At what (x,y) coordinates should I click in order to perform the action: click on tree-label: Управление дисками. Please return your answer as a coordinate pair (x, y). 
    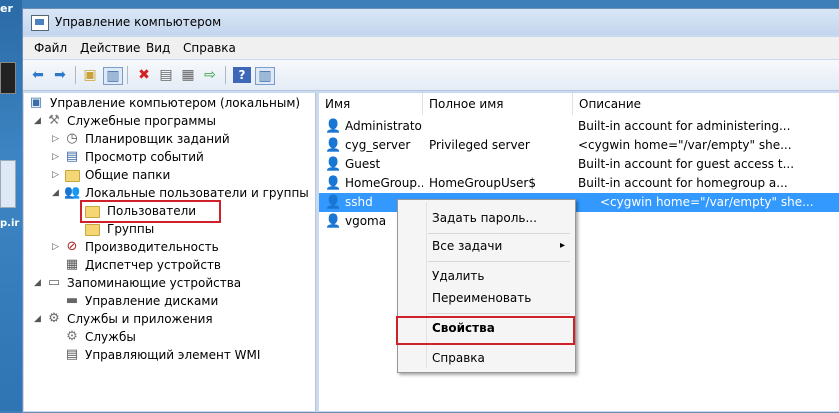
    Looking at the image, I should click on (152, 301).